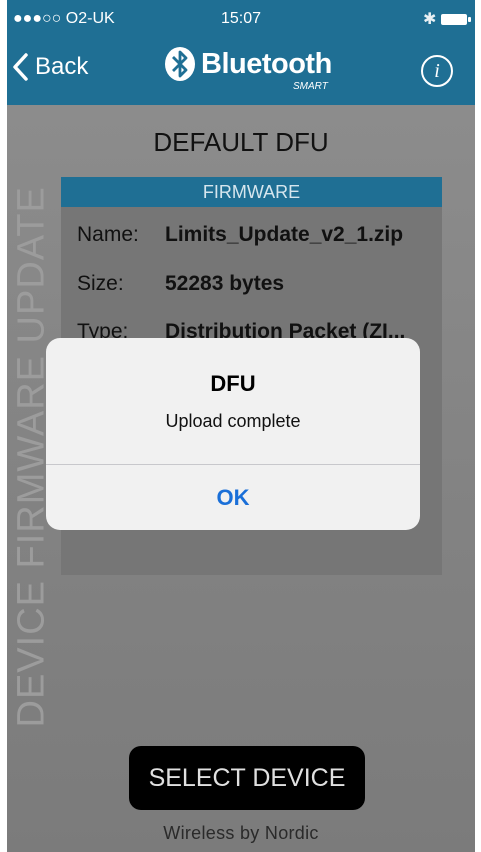 Image resolution: width=481 pixels, height=852 pixels. What do you see at coordinates (456, 19) in the screenshot?
I see `battery-icon` at bounding box center [456, 19].